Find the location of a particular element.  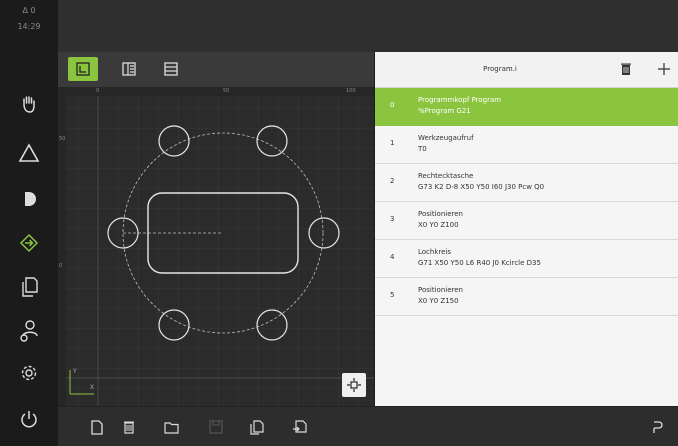

step-number: 5 is located at coordinates (392, 295).